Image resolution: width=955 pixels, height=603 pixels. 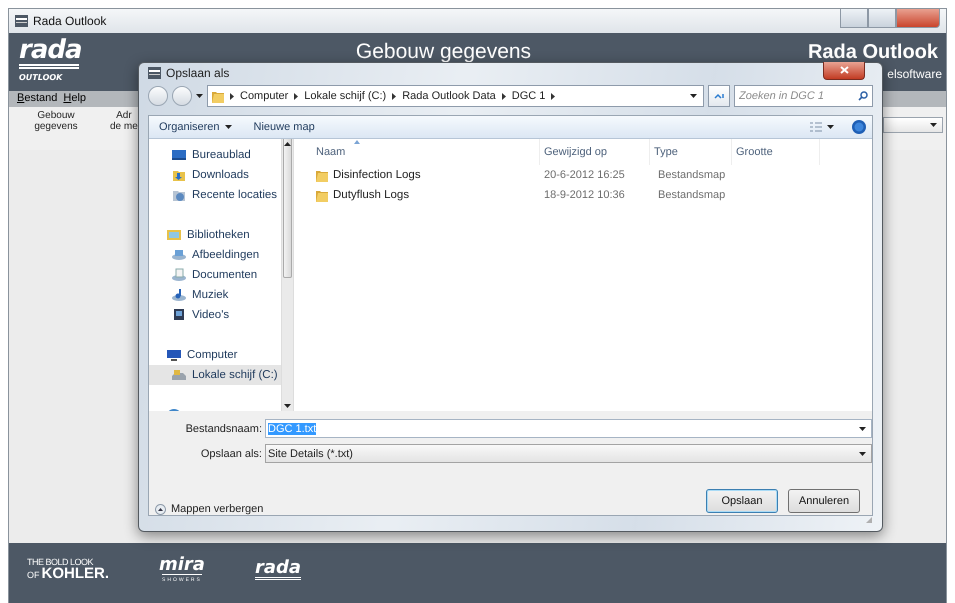 I want to click on logo-wordmark: rada, so click(x=49, y=53).